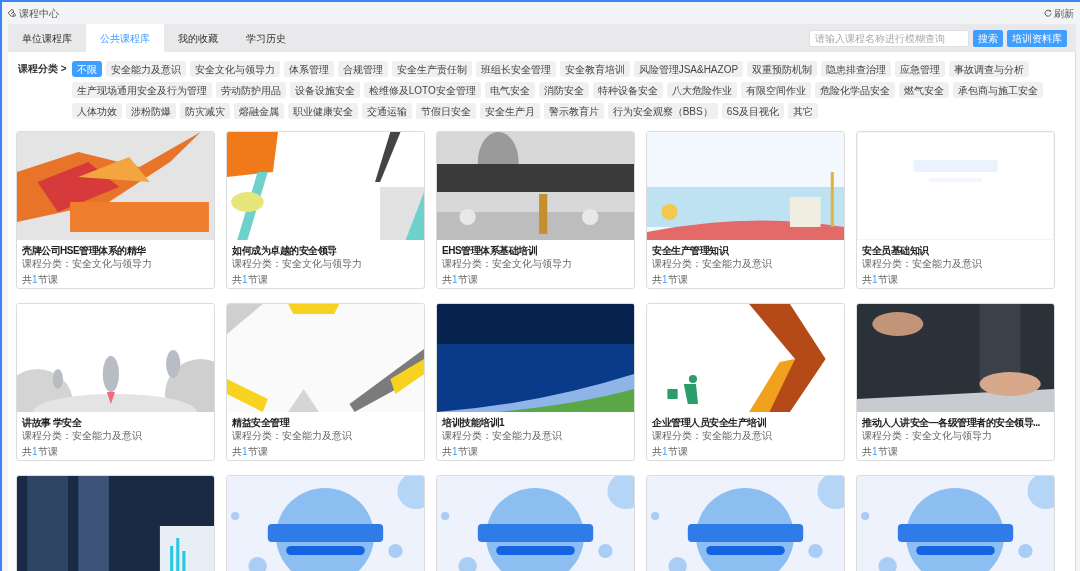 The width and height of the screenshot is (1080, 571). I want to click on course-card: 安全员基础知识 课程分类：安全能力及意识 共1节课, so click(955, 210).